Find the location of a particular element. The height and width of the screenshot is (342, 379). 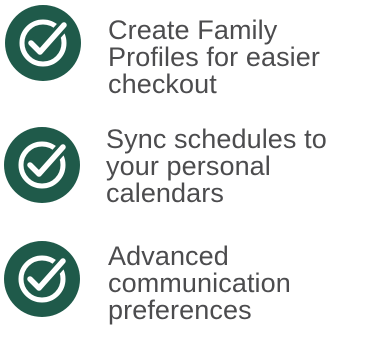

feature-label-line: Sync schedules to is located at coordinates (216, 139).